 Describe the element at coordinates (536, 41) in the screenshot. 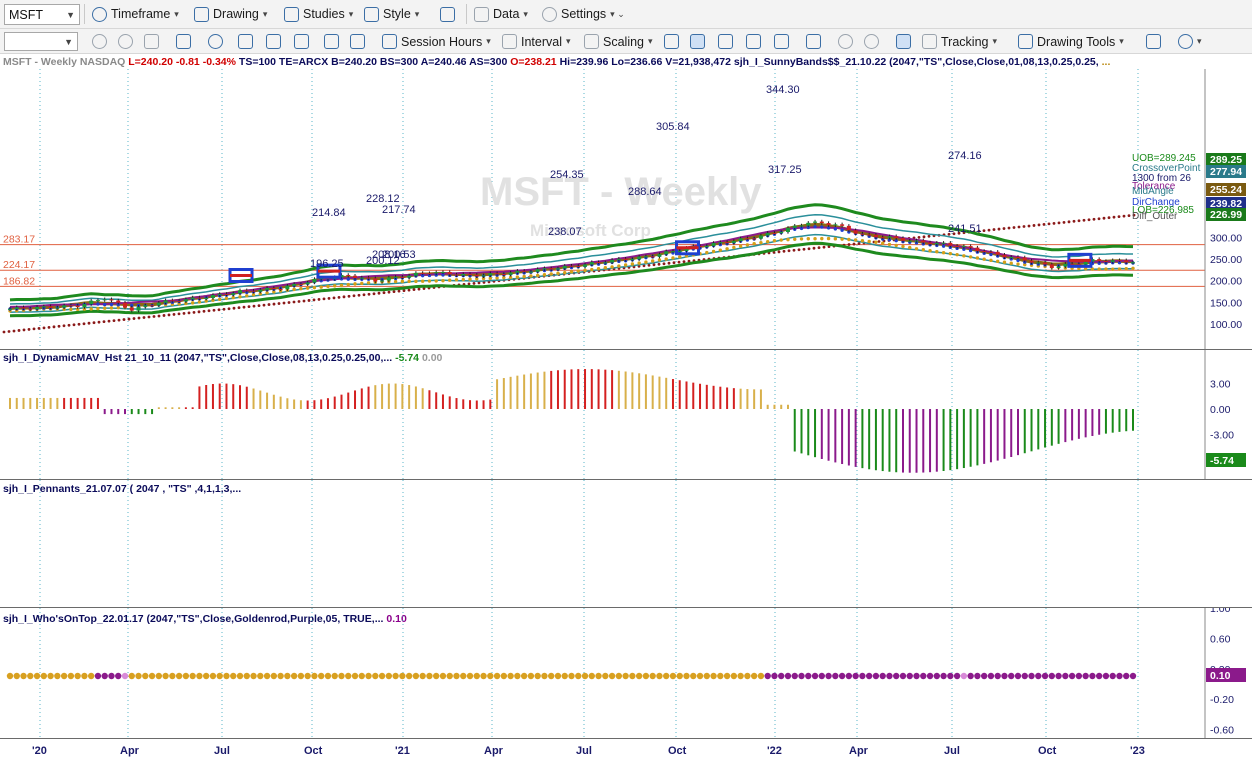

I see `interval-menu: Interval ▾` at that location.